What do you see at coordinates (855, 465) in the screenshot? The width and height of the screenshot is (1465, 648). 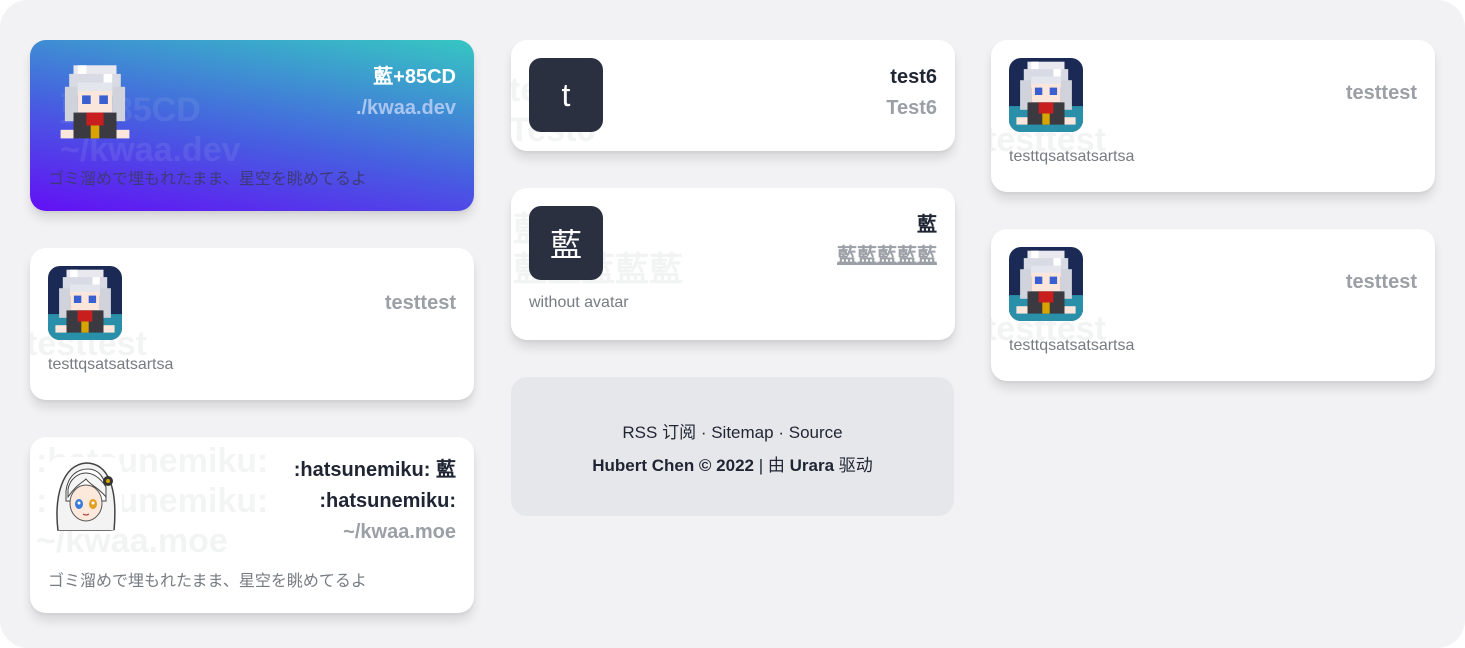 I see `powered-suffix: 驱动` at bounding box center [855, 465].